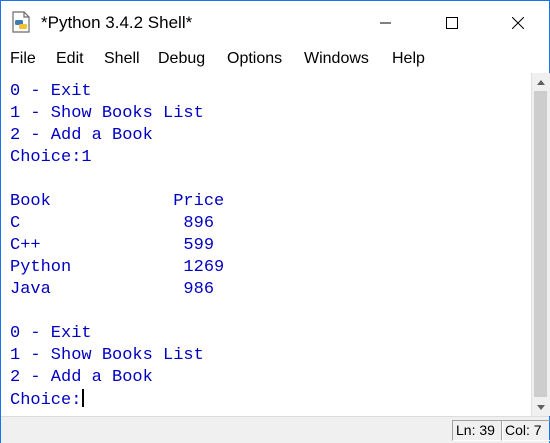 Image resolution: width=550 pixels, height=443 pixels. I want to click on shell-line: Choice:1, so click(51, 157).